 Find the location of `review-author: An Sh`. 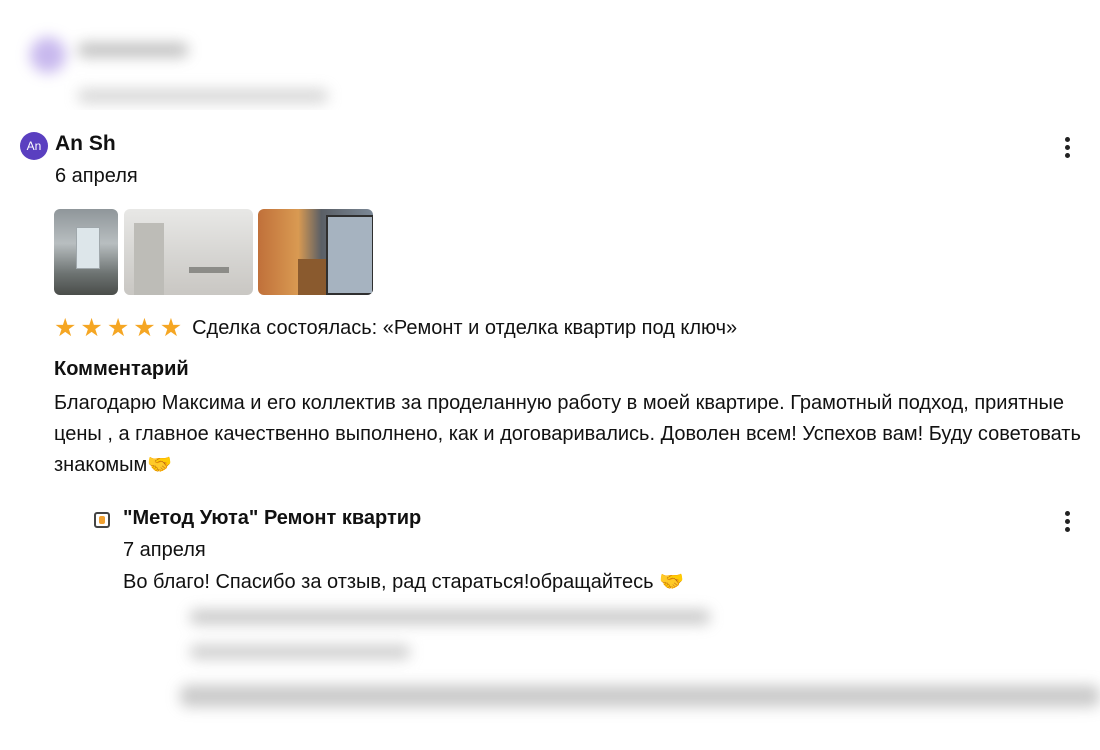

review-author: An Sh is located at coordinates (85, 144).